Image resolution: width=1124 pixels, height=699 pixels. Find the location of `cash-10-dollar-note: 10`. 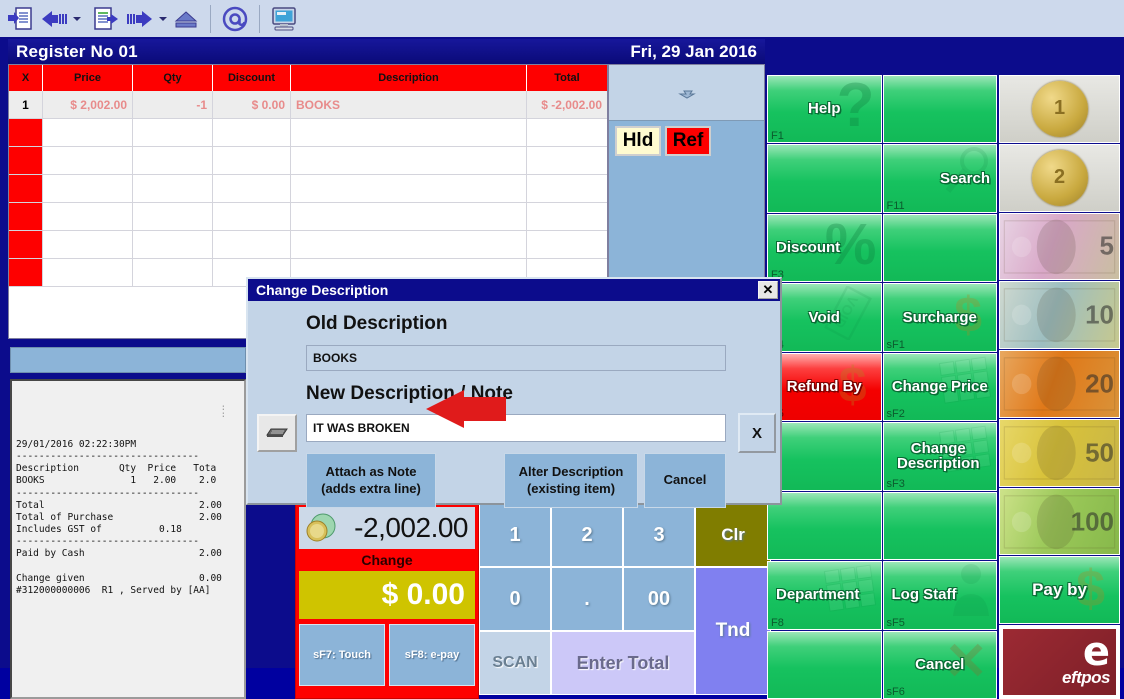

cash-10-dollar-note: 10 is located at coordinates (1059, 315).